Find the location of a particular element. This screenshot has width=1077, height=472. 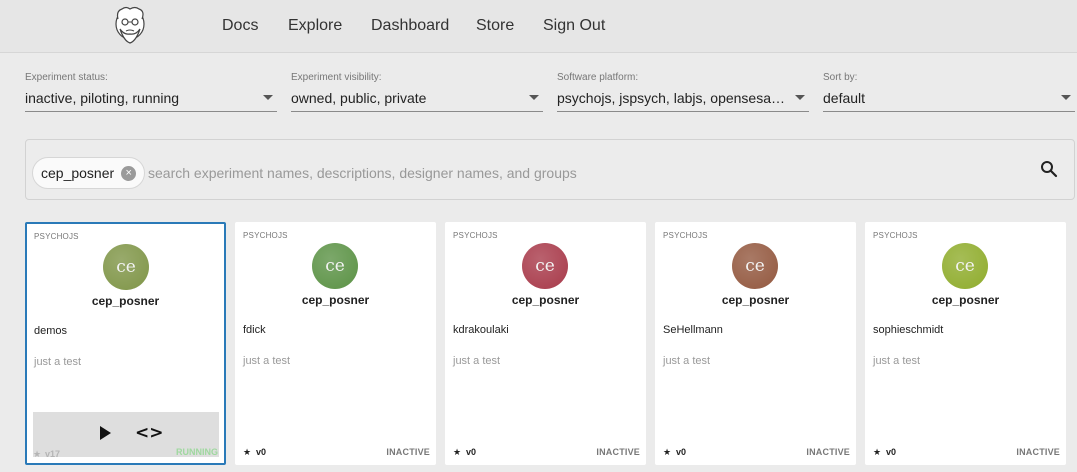

nav-explore: Explore is located at coordinates (315, 26).